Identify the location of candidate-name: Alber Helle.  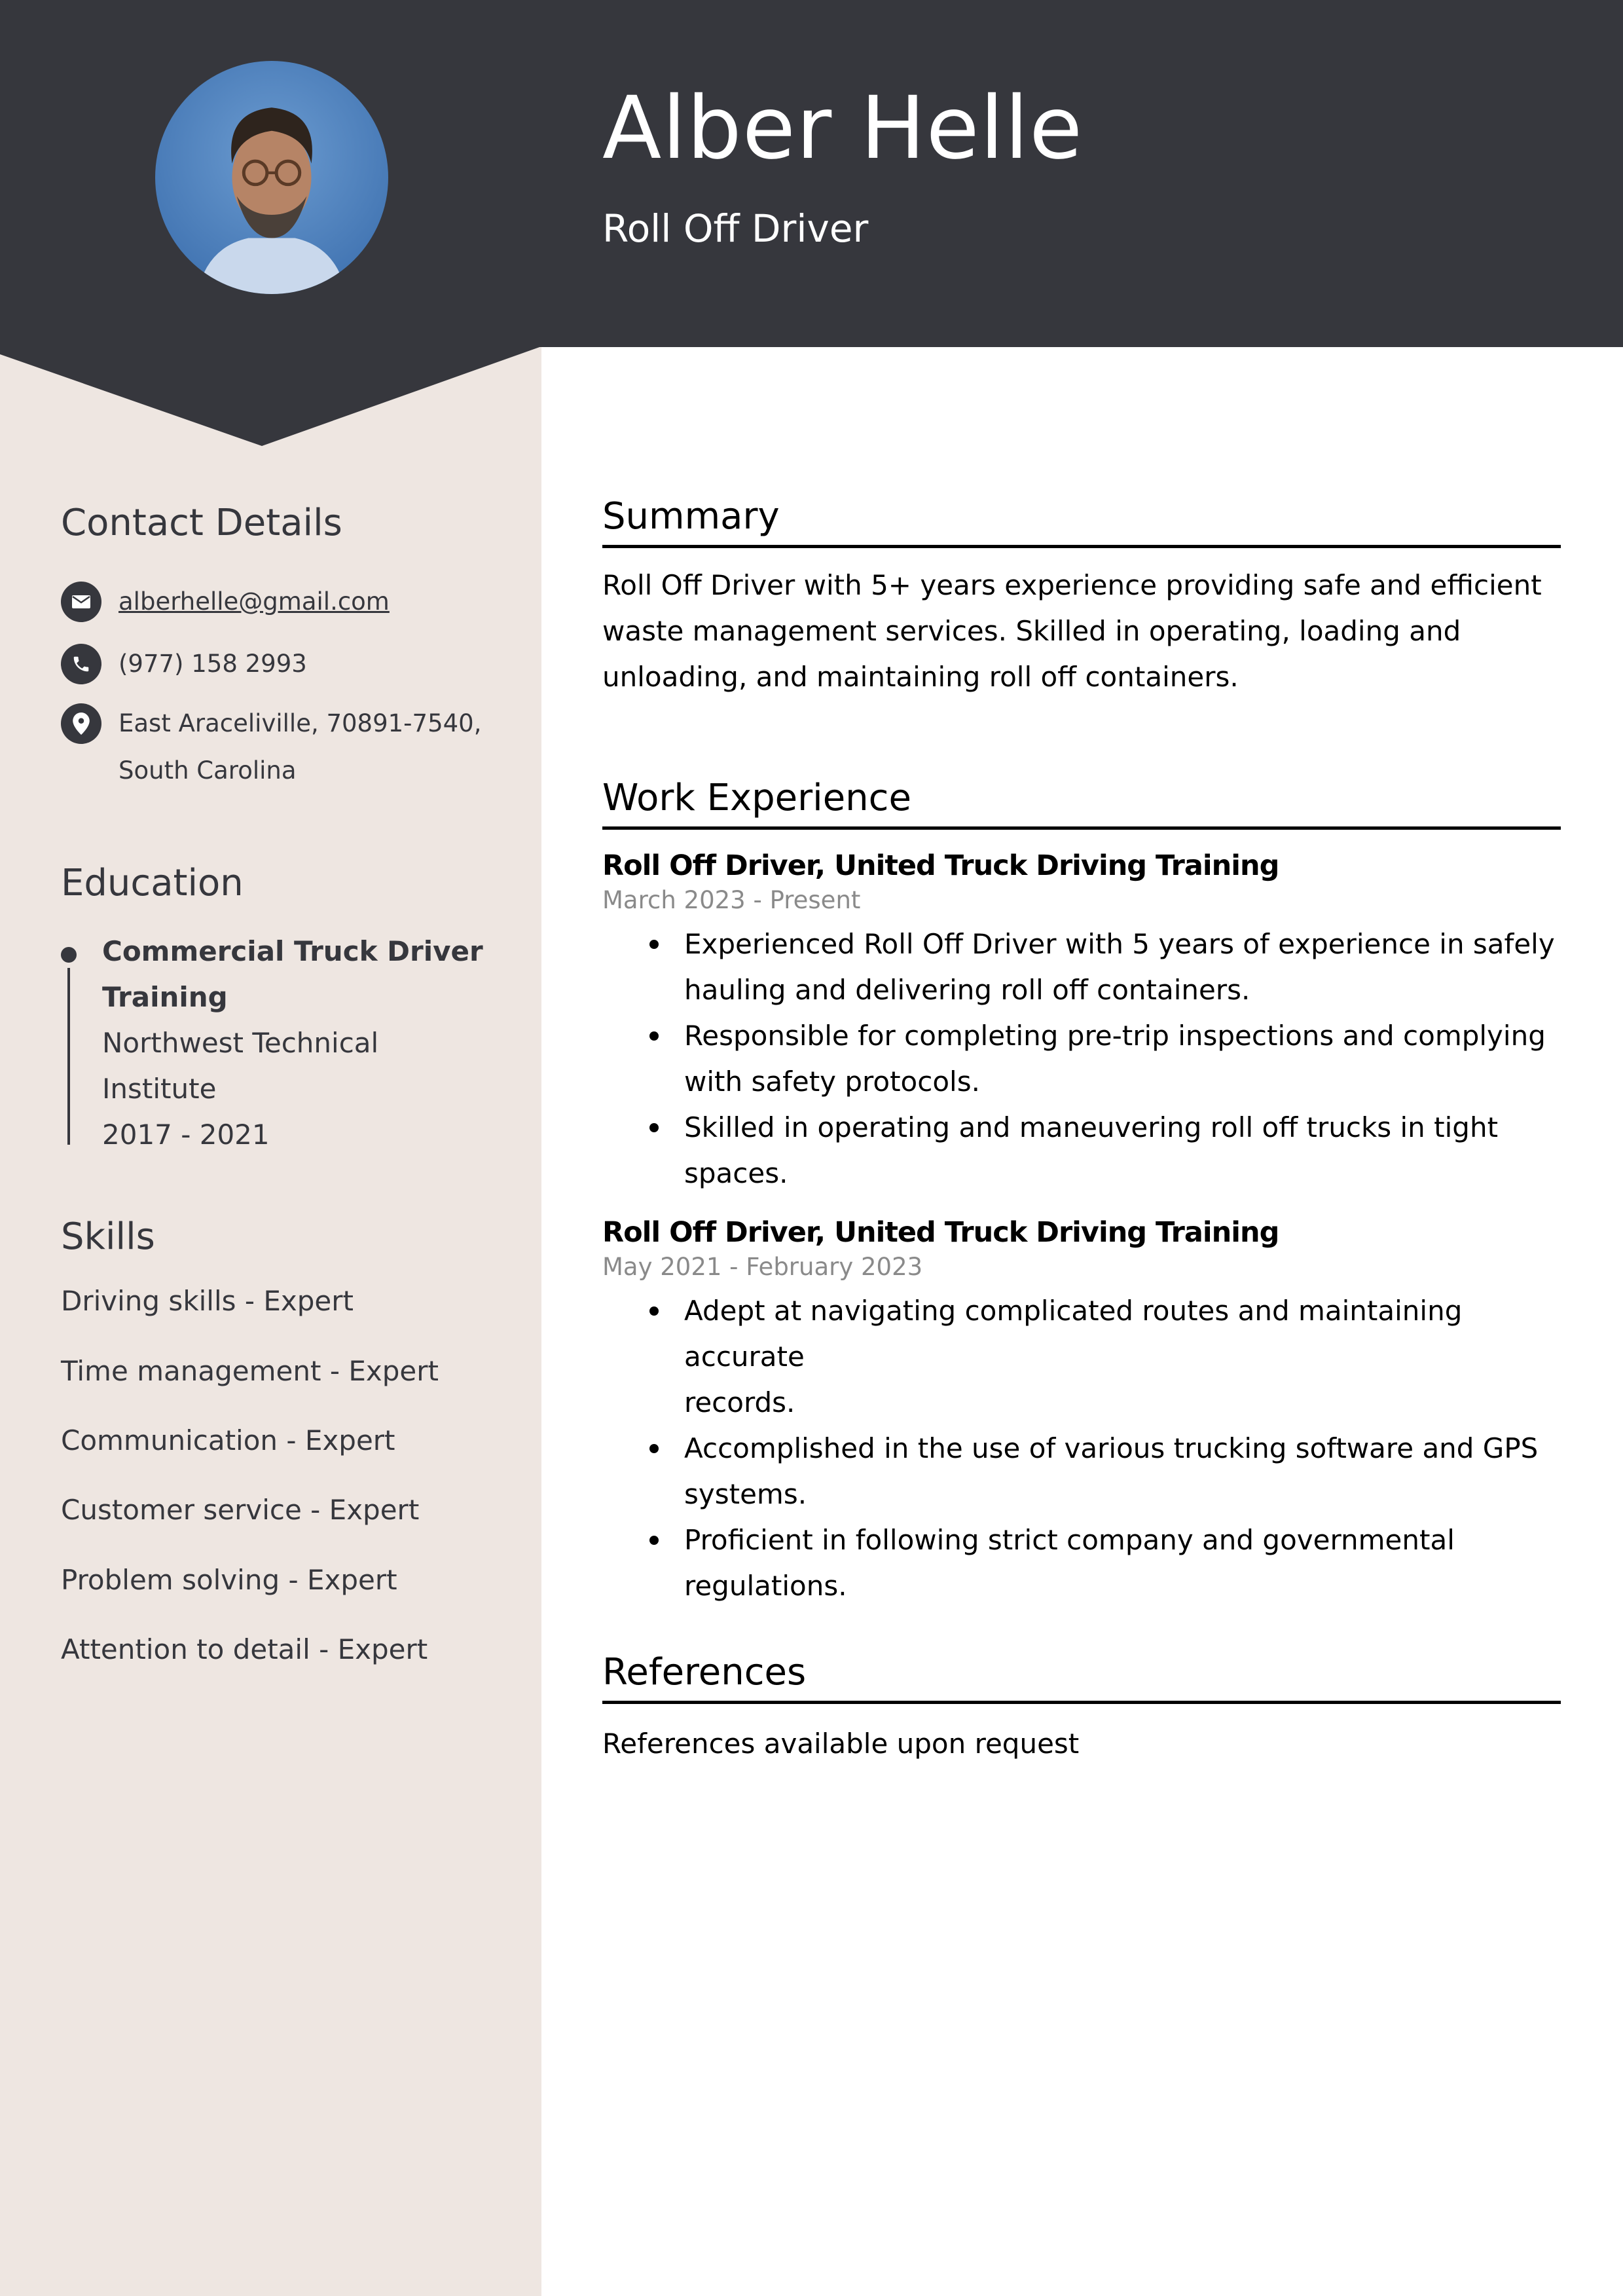
(843, 129).